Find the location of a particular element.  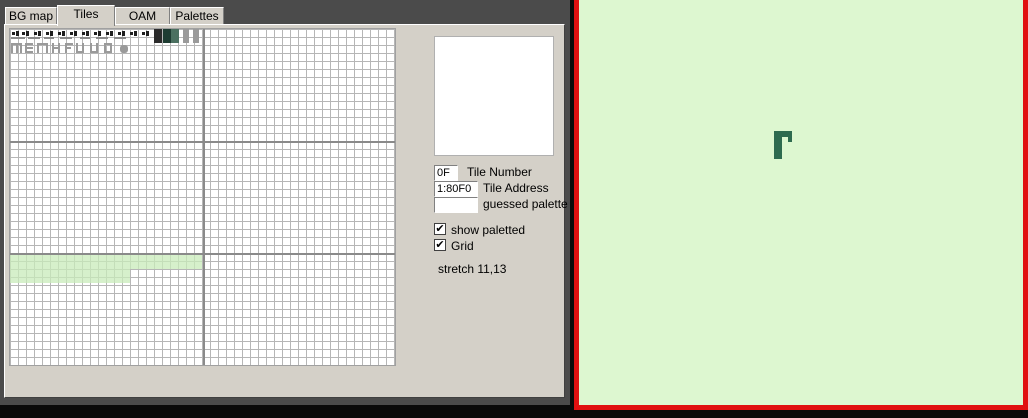

tile-address-label: Tile Address is located at coordinates (516, 188).